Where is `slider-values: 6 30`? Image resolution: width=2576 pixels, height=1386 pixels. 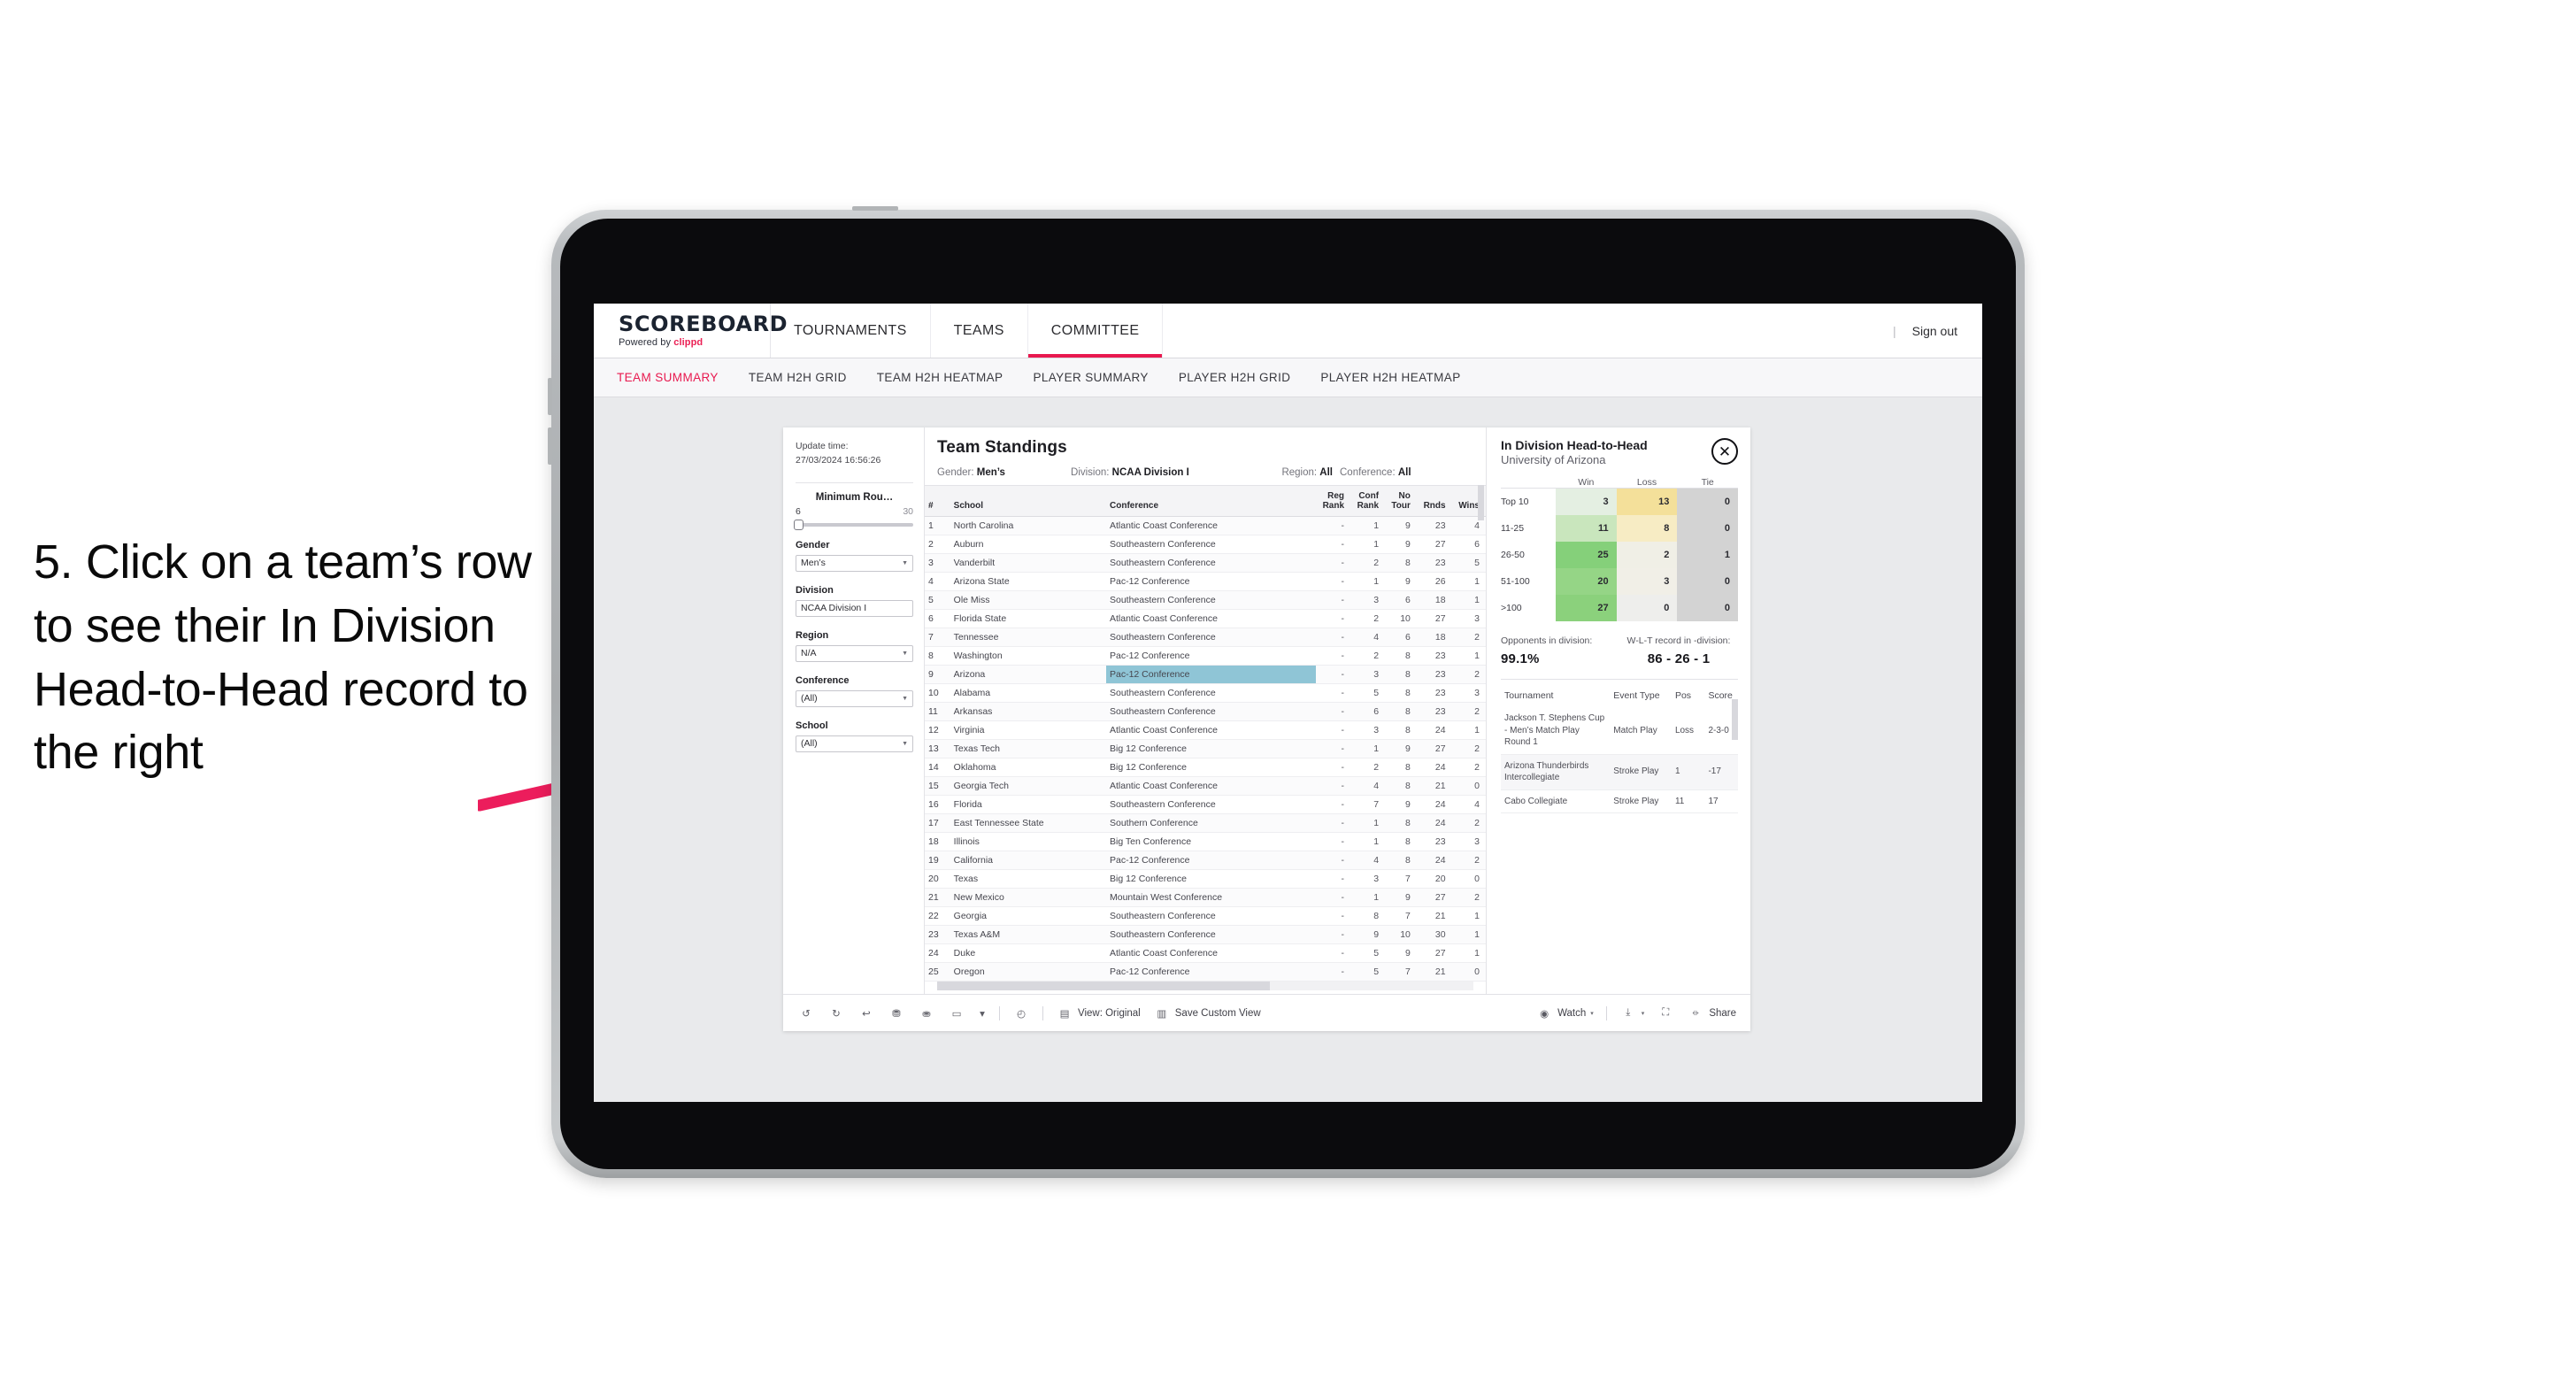
slider-values: 6 30 is located at coordinates (854, 512).